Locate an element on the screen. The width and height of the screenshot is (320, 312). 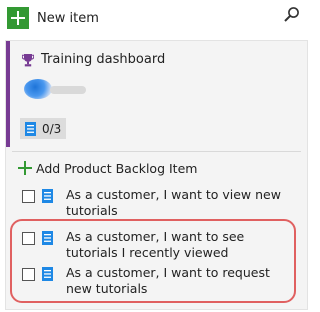
avatar is located at coordinates (38, 89).